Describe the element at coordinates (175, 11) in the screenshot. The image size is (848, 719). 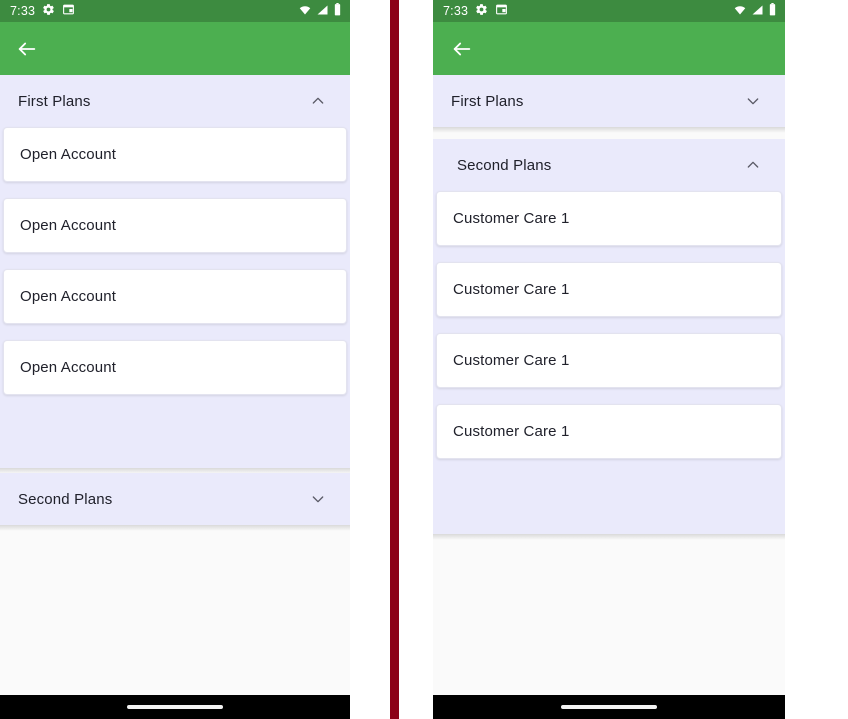
I see `status-bar-left: 7:33` at that location.